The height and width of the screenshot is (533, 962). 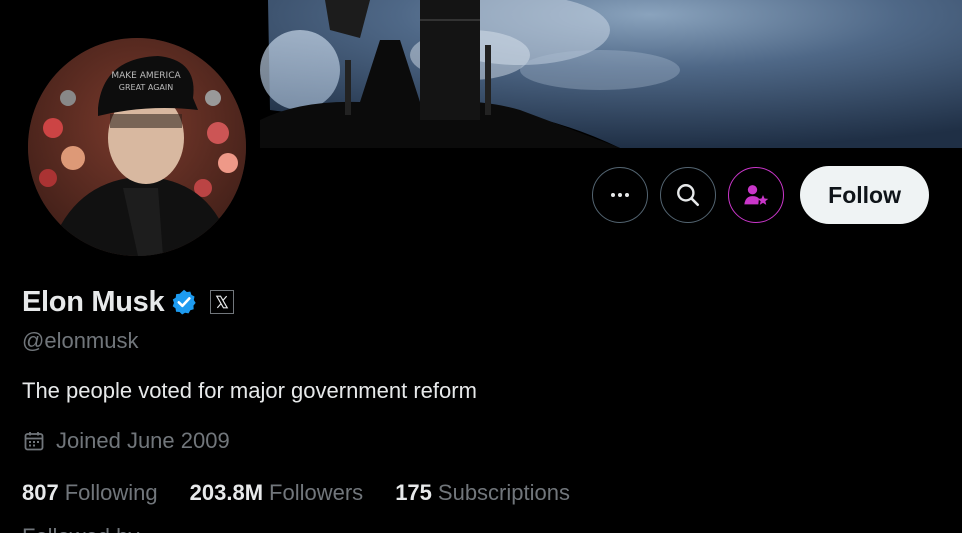 What do you see at coordinates (40, 492) in the screenshot?
I see `following-count: 807` at bounding box center [40, 492].